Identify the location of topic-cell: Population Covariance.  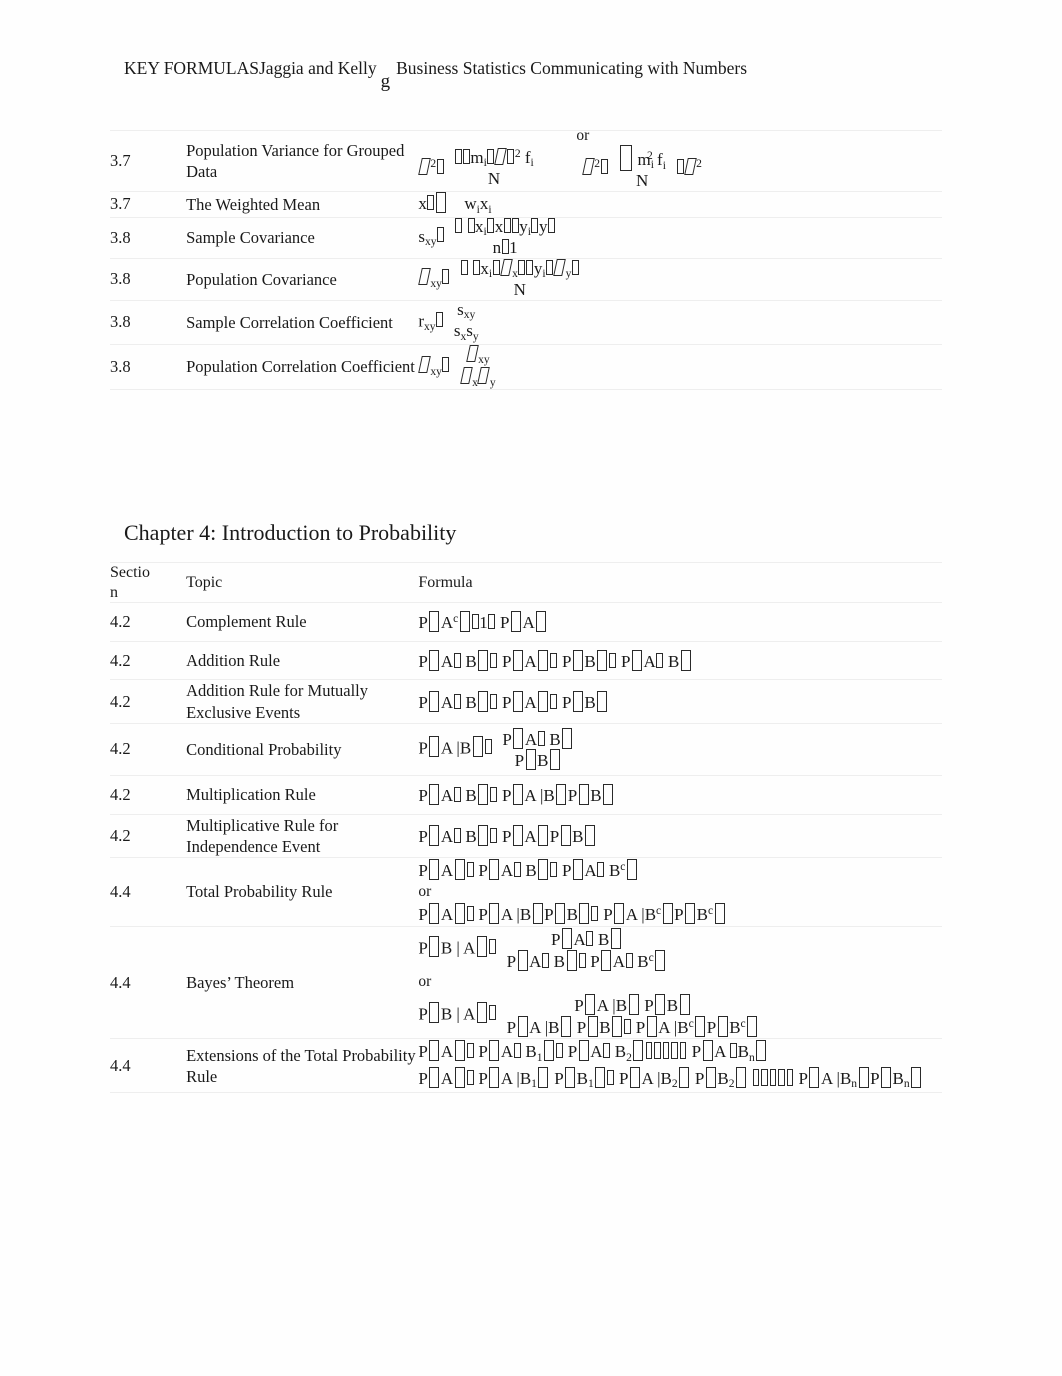
(302, 279).